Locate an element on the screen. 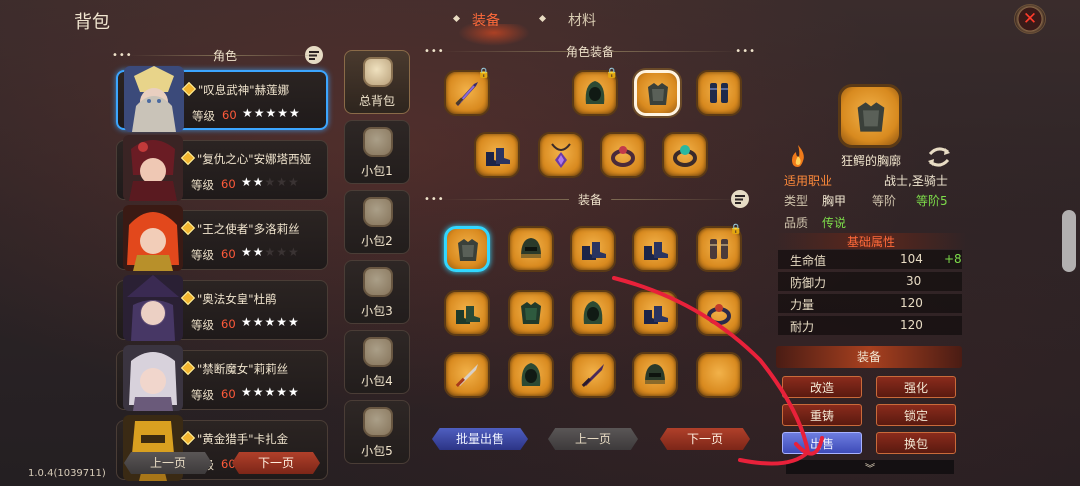 This screenshot has height=486, width=1080. equipped-feet-slot is located at coordinates (497, 155).